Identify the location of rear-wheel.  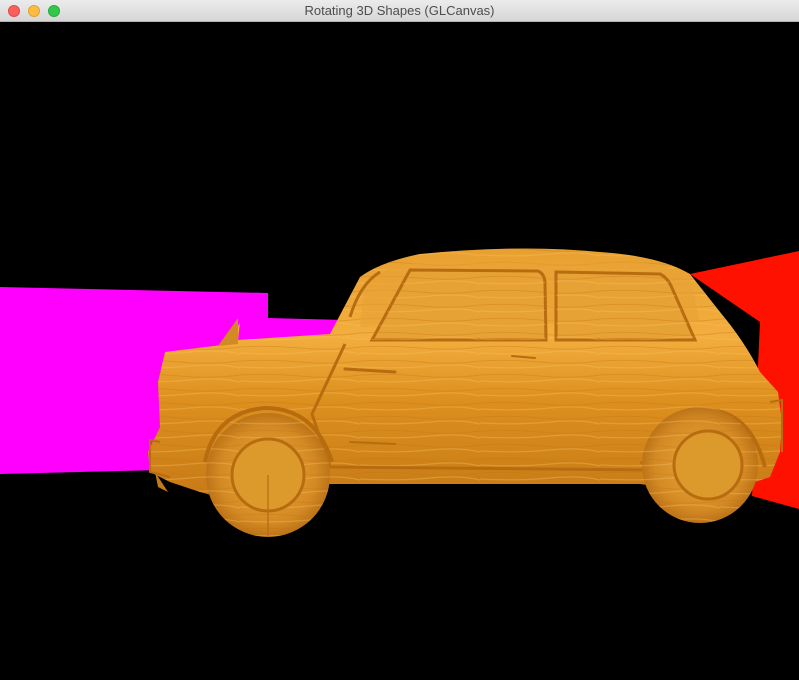
(268, 475).